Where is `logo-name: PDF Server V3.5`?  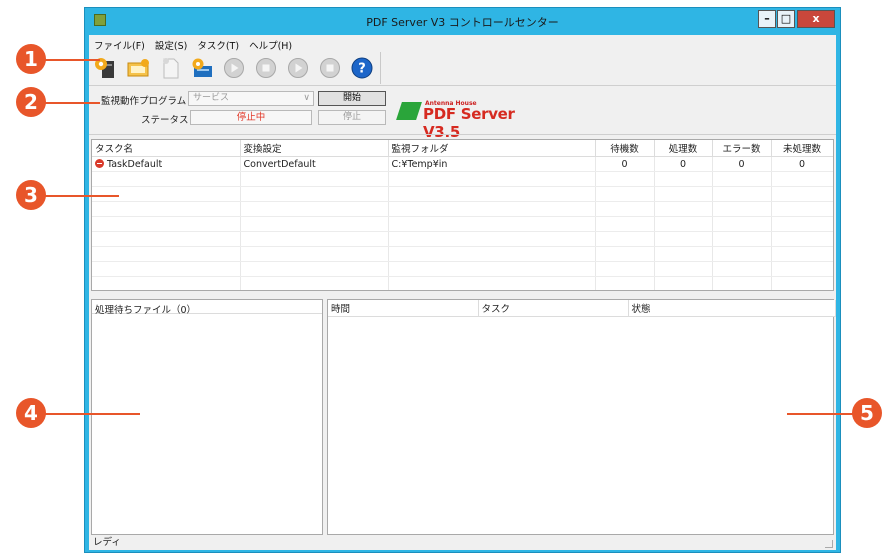
logo-name: PDF Server V3.5 is located at coordinates (469, 123).